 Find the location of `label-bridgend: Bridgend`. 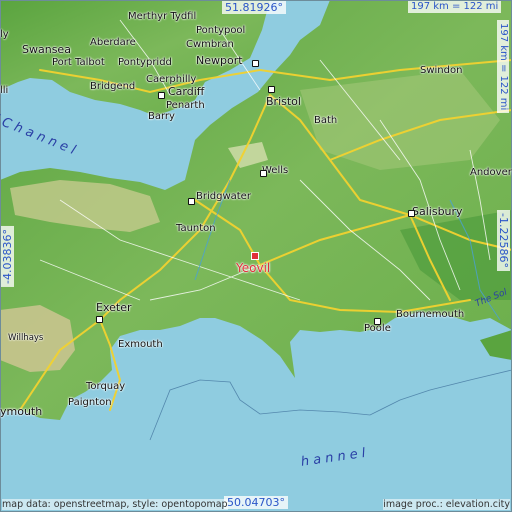

label-bridgend: Bridgend is located at coordinates (113, 86).